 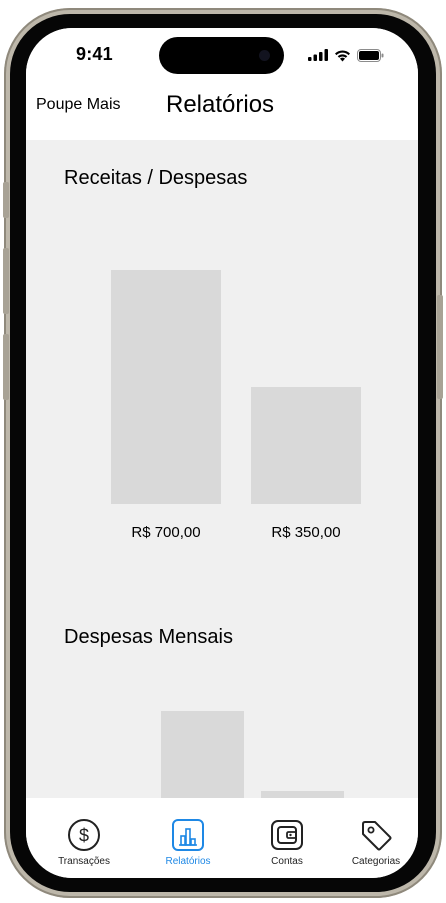 What do you see at coordinates (376, 861) in the screenshot?
I see `tab-label: Categorias` at bounding box center [376, 861].